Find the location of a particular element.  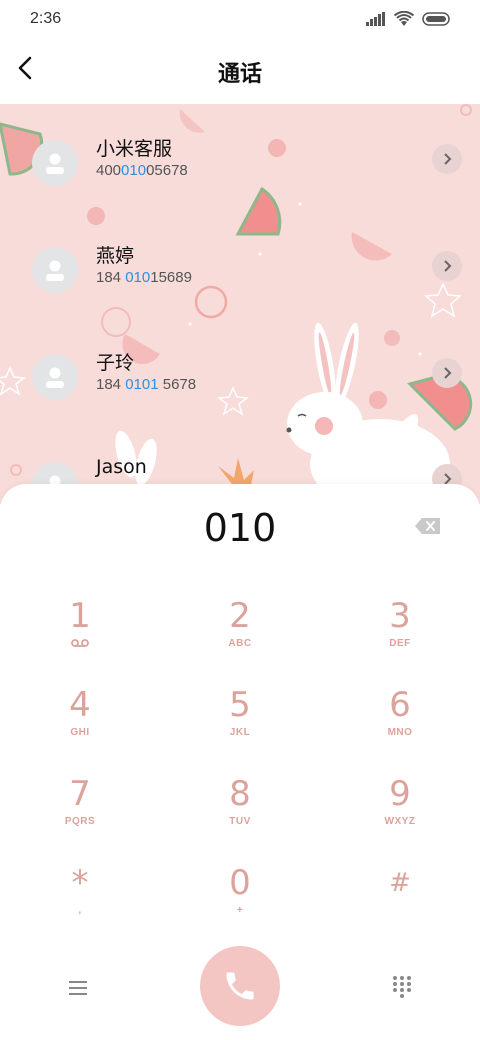

contact-row: 子玲 184 0101 5678 is located at coordinates (240, 388).